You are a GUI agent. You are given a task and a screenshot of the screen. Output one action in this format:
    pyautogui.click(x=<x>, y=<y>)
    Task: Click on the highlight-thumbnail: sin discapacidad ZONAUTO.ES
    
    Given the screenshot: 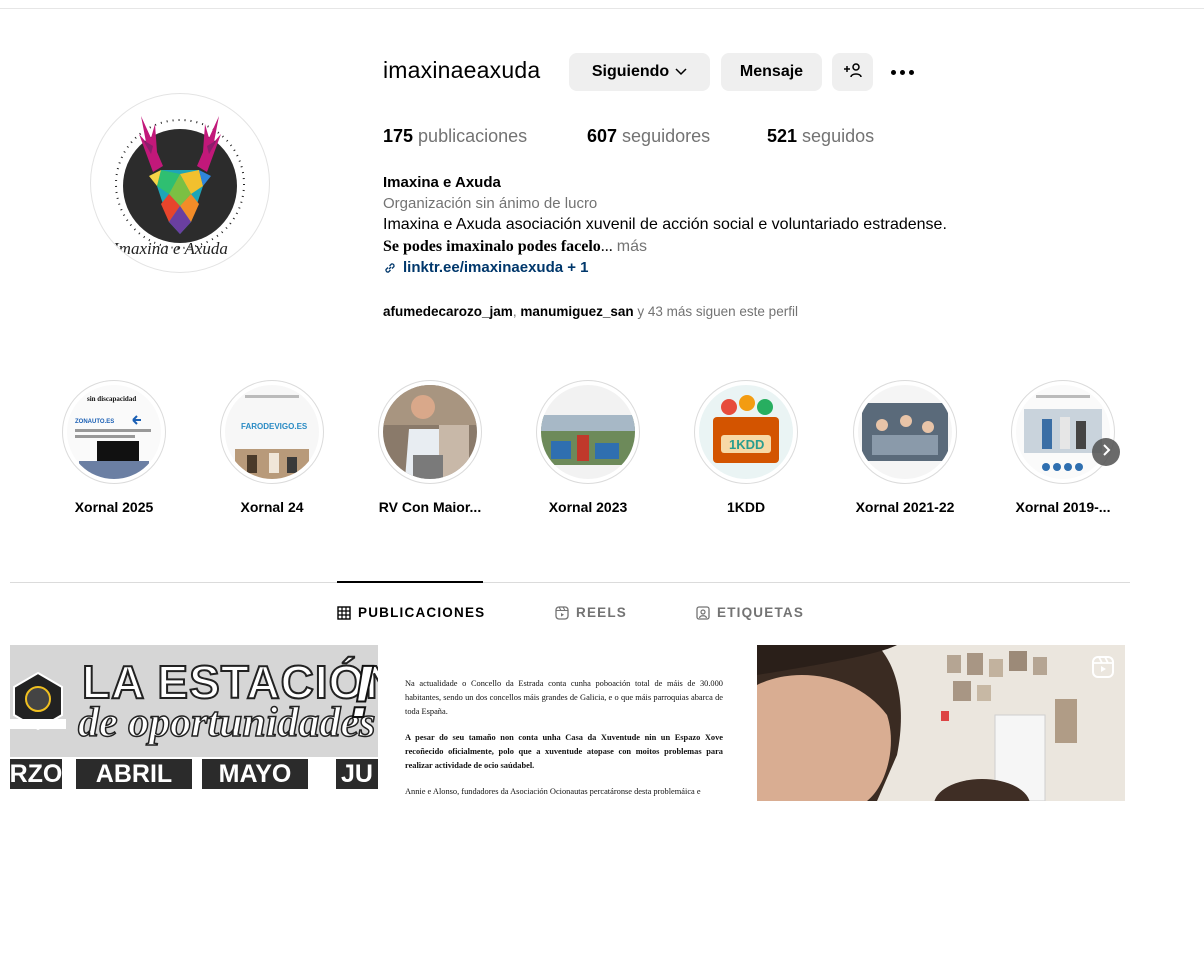 What is the action you would take?
    pyautogui.click(x=114, y=432)
    